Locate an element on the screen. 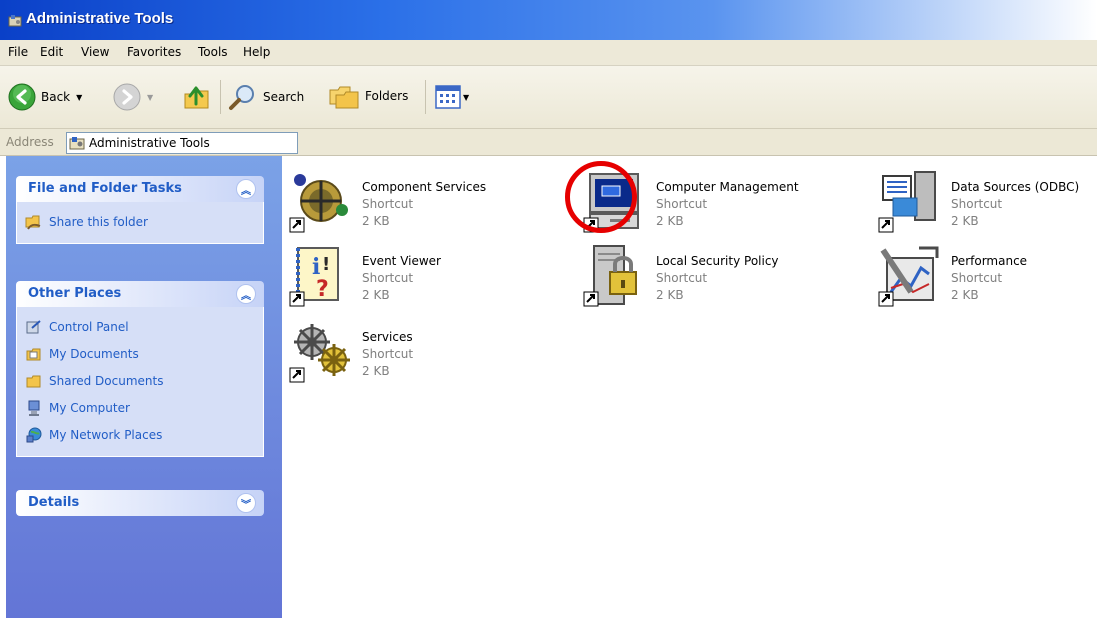 This screenshot has height=618, width=1097. menu-bar: File Edit View Favorites Tools Help is located at coordinates (548, 53).